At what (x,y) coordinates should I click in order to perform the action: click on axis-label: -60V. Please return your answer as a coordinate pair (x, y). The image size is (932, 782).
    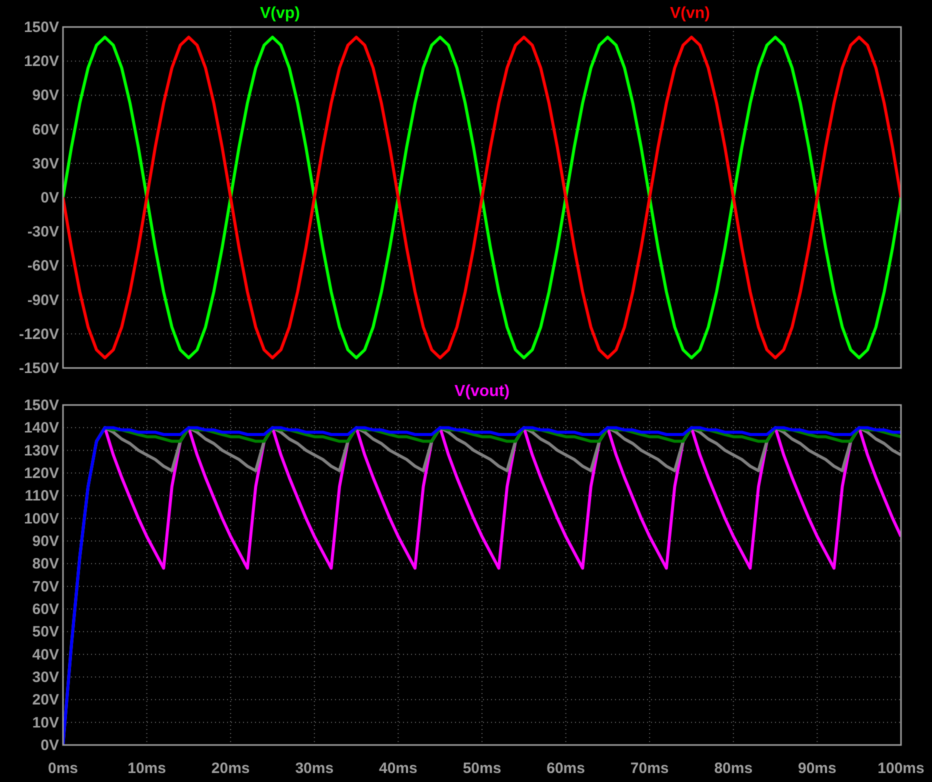
    Looking at the image, I should click on (43, 266).